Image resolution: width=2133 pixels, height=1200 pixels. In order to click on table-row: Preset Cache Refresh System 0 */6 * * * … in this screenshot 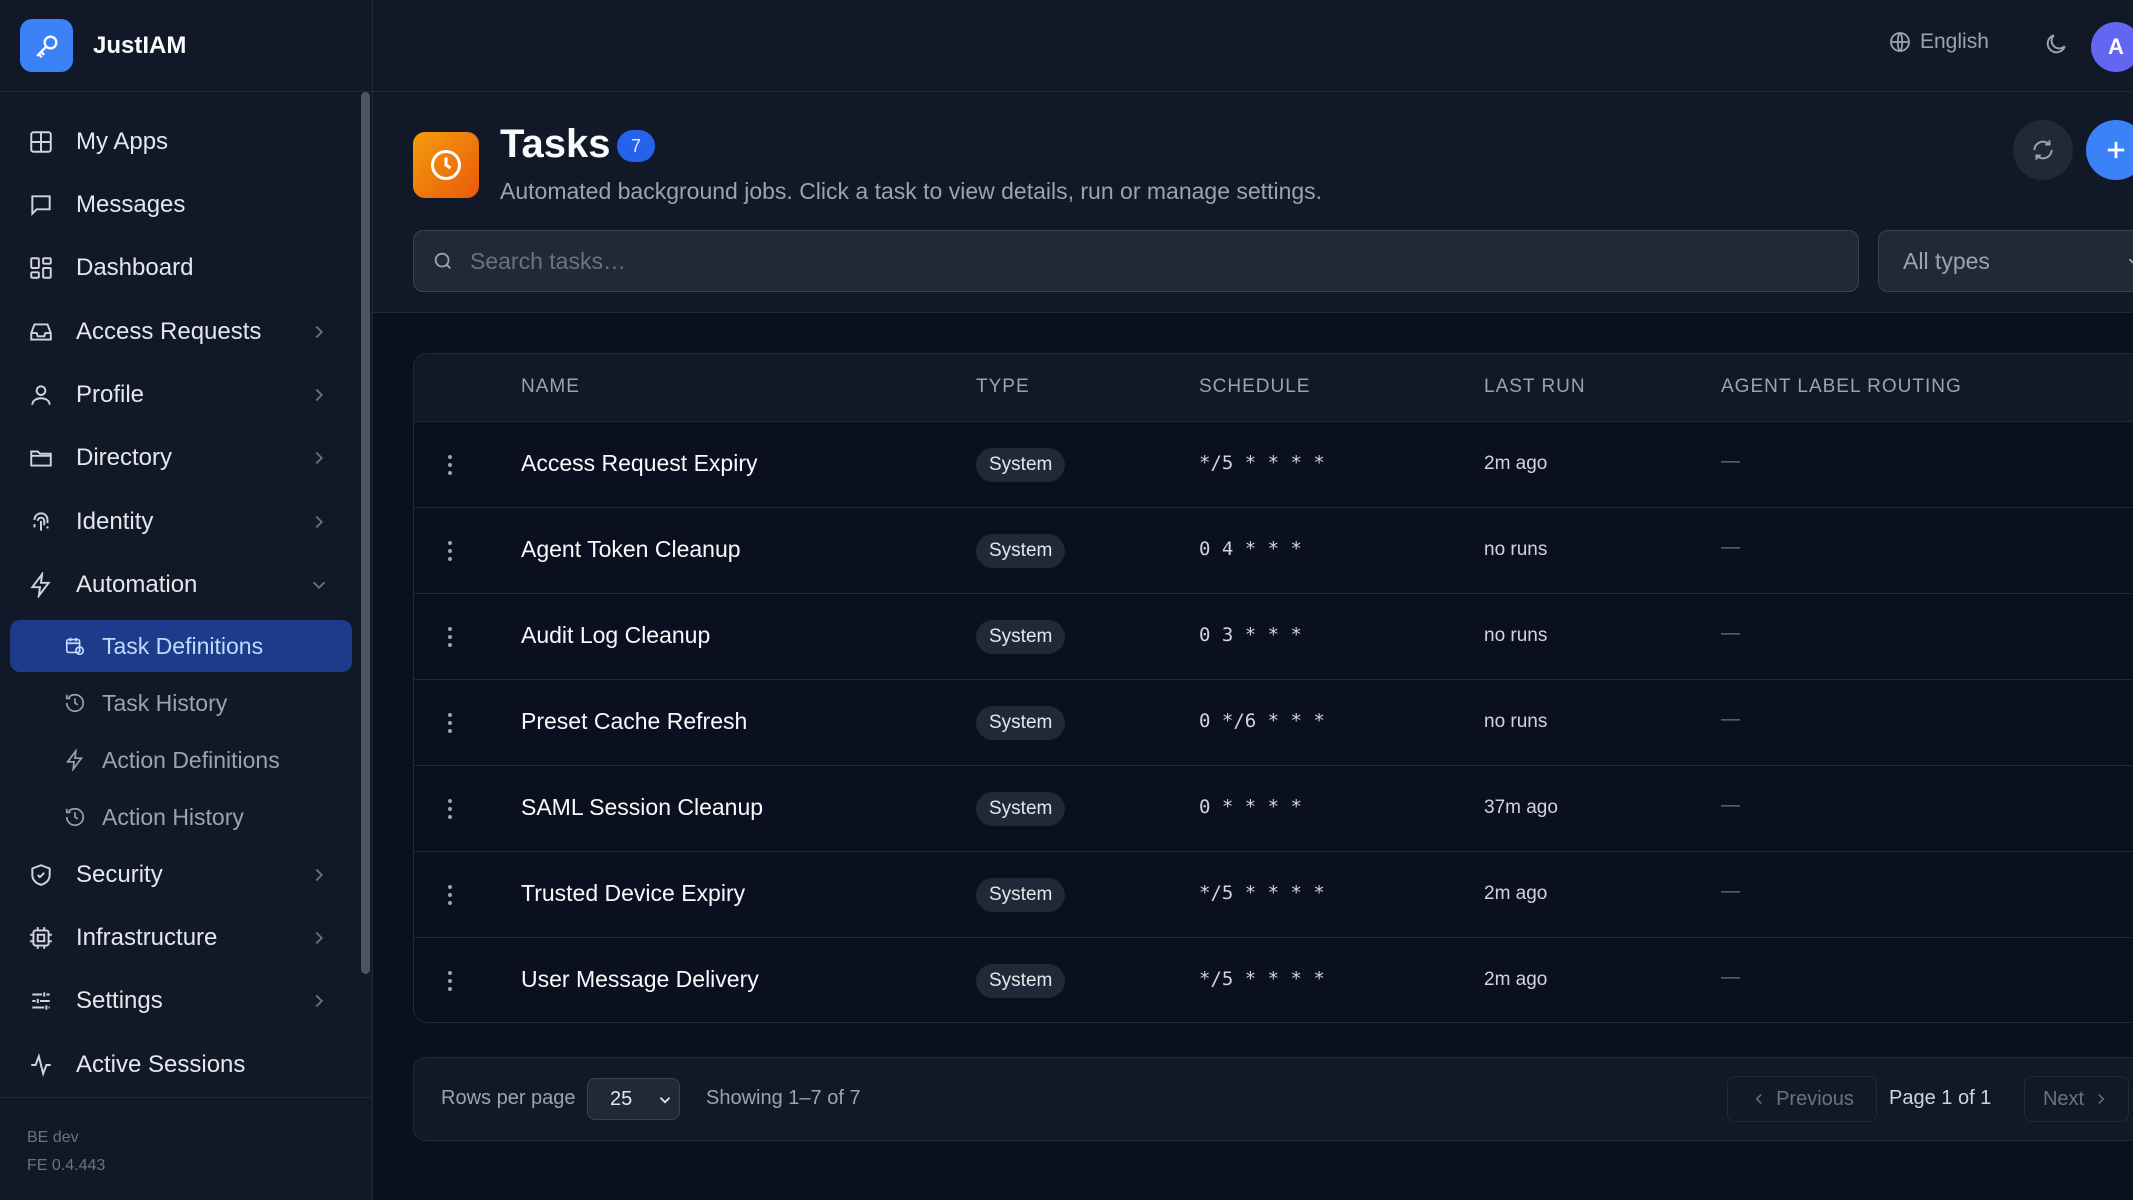, I will do `click(1273, 723)`.